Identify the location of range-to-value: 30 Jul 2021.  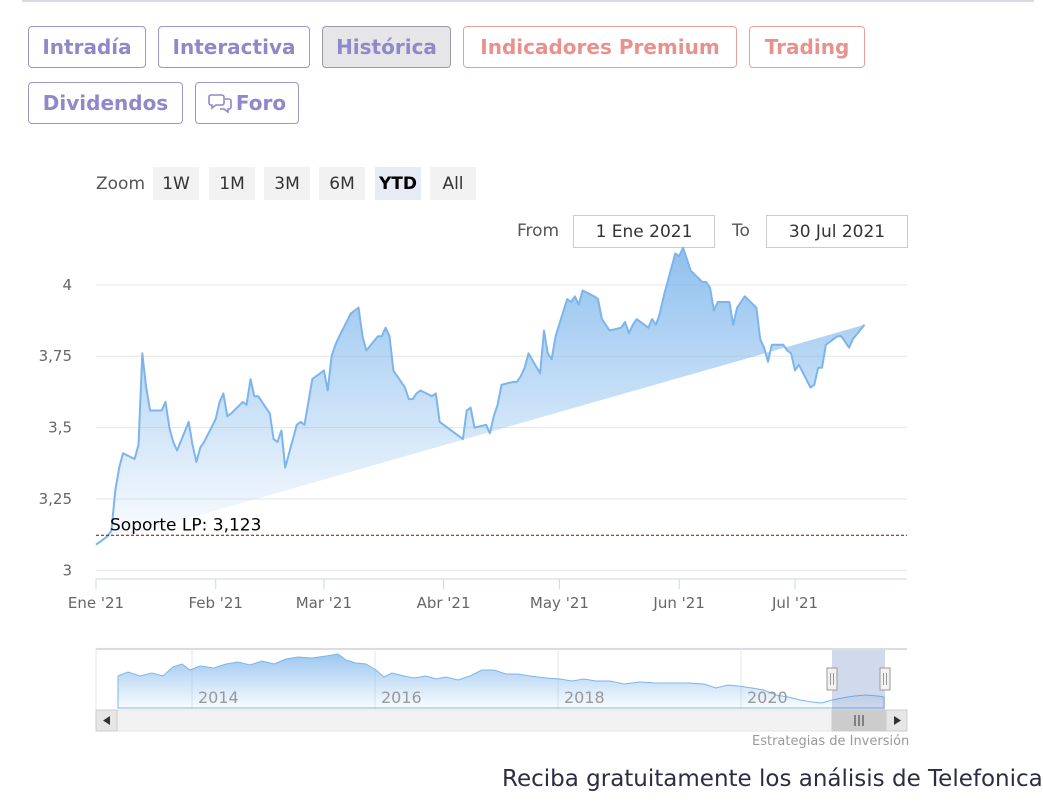
(837, 231).